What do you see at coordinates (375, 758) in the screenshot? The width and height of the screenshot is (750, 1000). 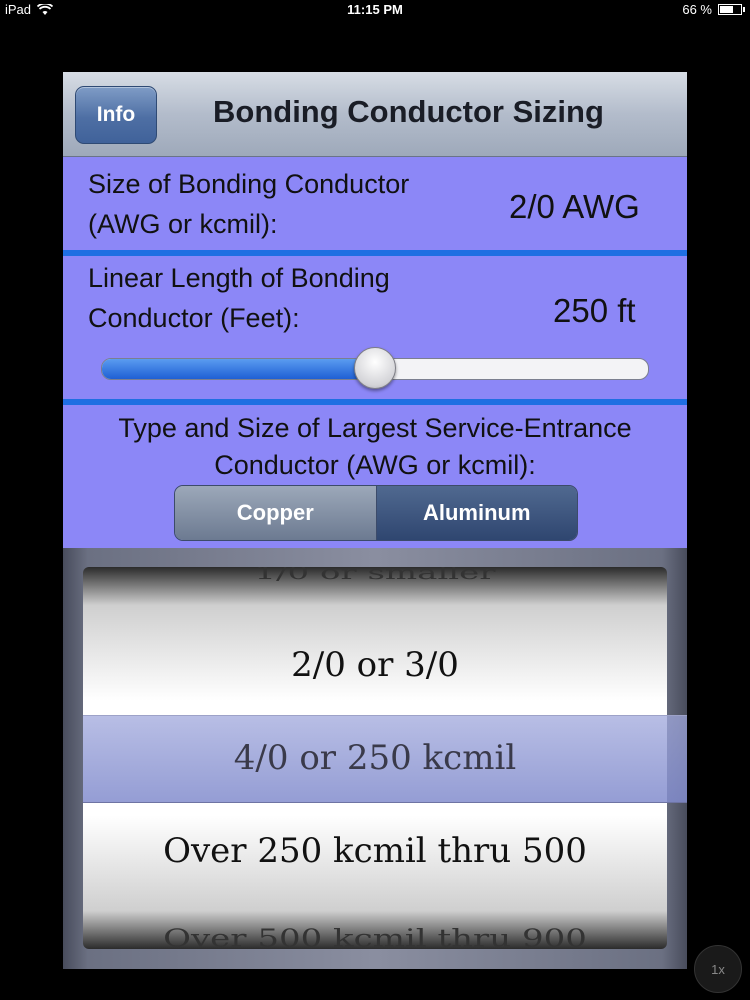 I see `picker-selected-item: 4/0 or 250 kcmil` at bounding box center [375, 758].